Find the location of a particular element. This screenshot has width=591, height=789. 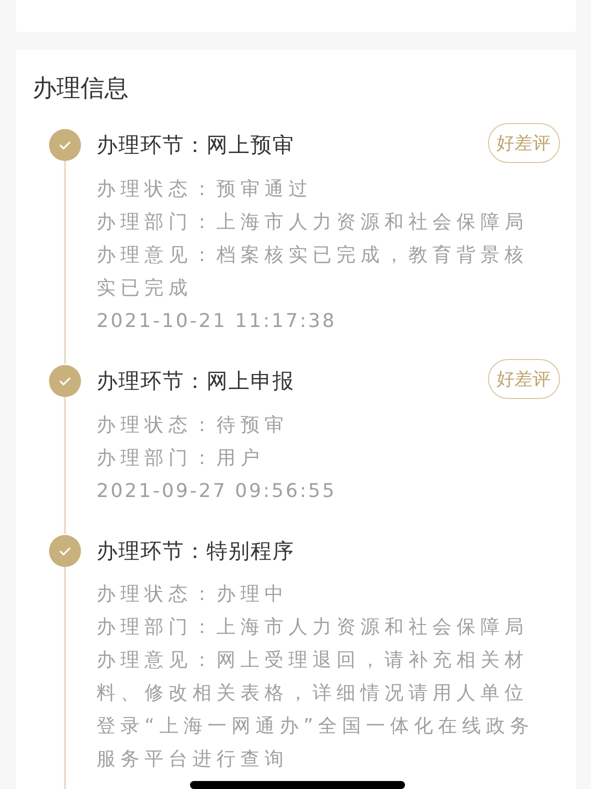

detail-text: 办理状态：办理中 is located at coordinates (193, 594).